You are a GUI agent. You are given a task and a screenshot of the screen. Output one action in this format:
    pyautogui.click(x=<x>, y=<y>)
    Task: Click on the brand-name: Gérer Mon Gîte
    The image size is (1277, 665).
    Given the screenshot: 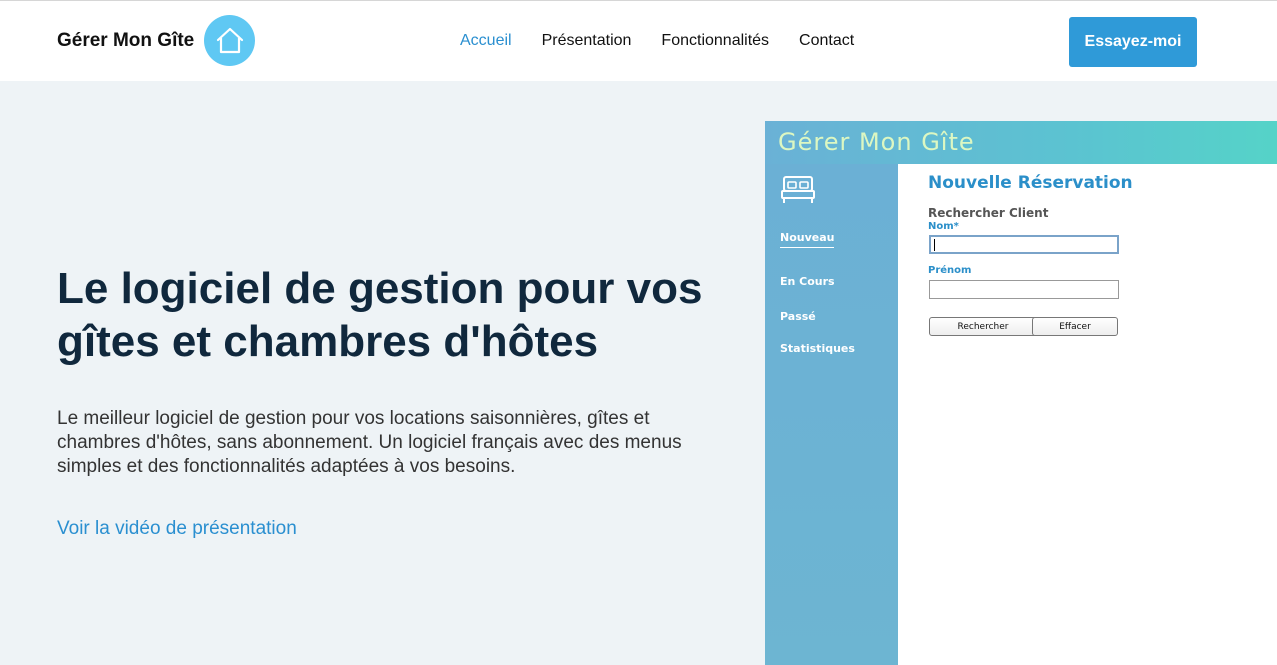 What is the action you would take?
    pyautogui.click(x=126, y=40)
    